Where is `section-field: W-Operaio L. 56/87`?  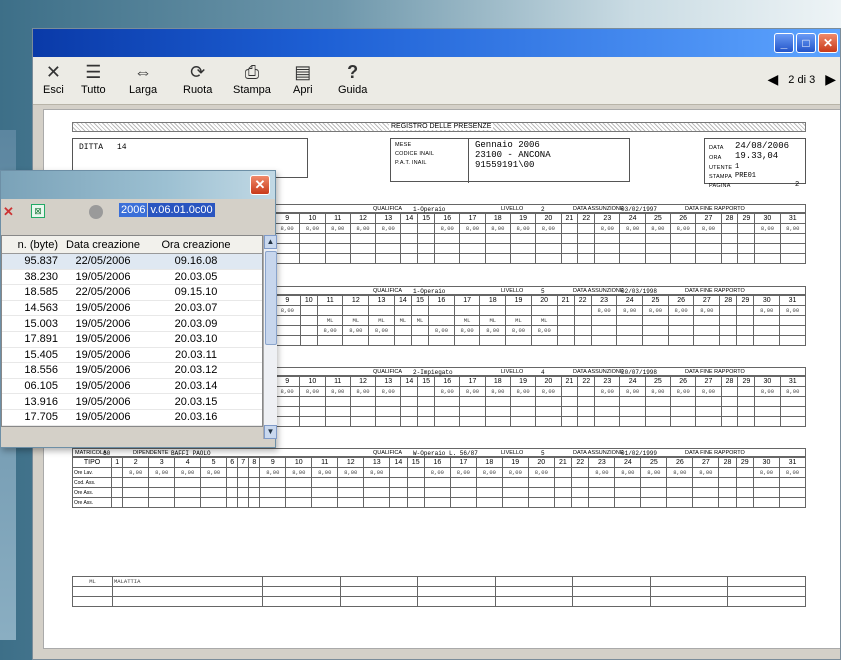
section-field: W-Operaio L. 56/87 is located at coordinates (445, 453).